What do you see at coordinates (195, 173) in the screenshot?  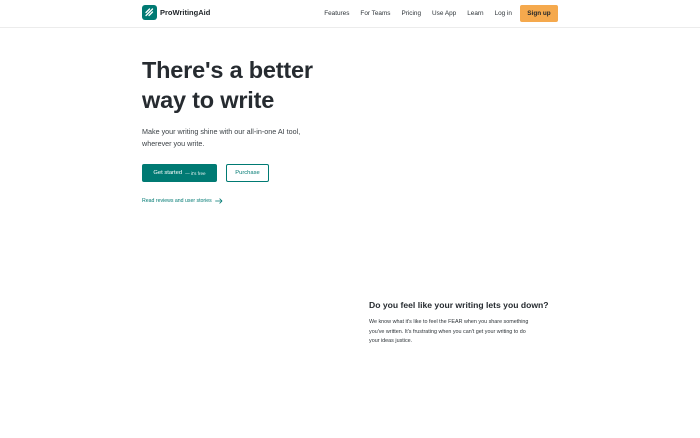 I see `free-note: — it's free` at bounding box center [195, 173].